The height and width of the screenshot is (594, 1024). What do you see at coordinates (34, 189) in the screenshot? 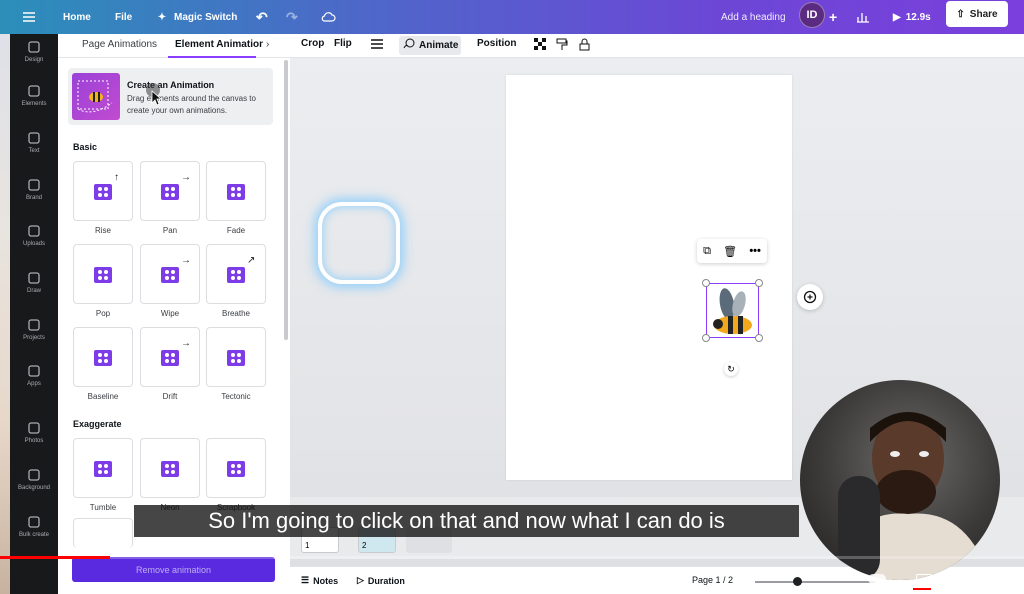
I see `sidebar-item-brand: Brand` at bounding box center [34, 189].